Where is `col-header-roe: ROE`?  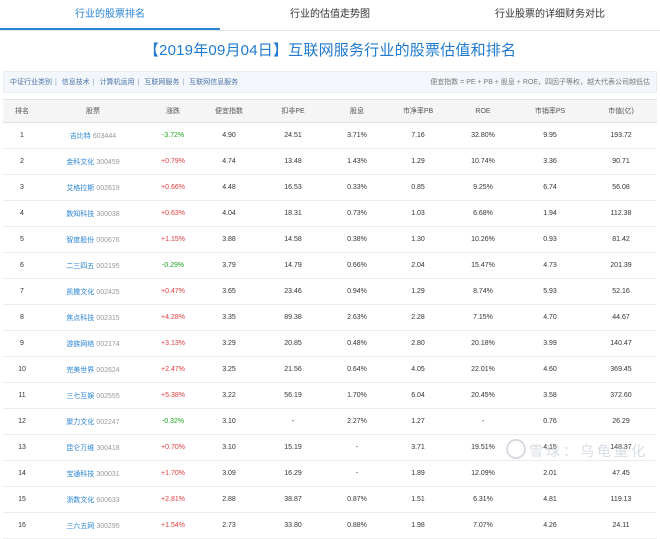 col-header-roe: ROE is located at coordinates (483, 111).